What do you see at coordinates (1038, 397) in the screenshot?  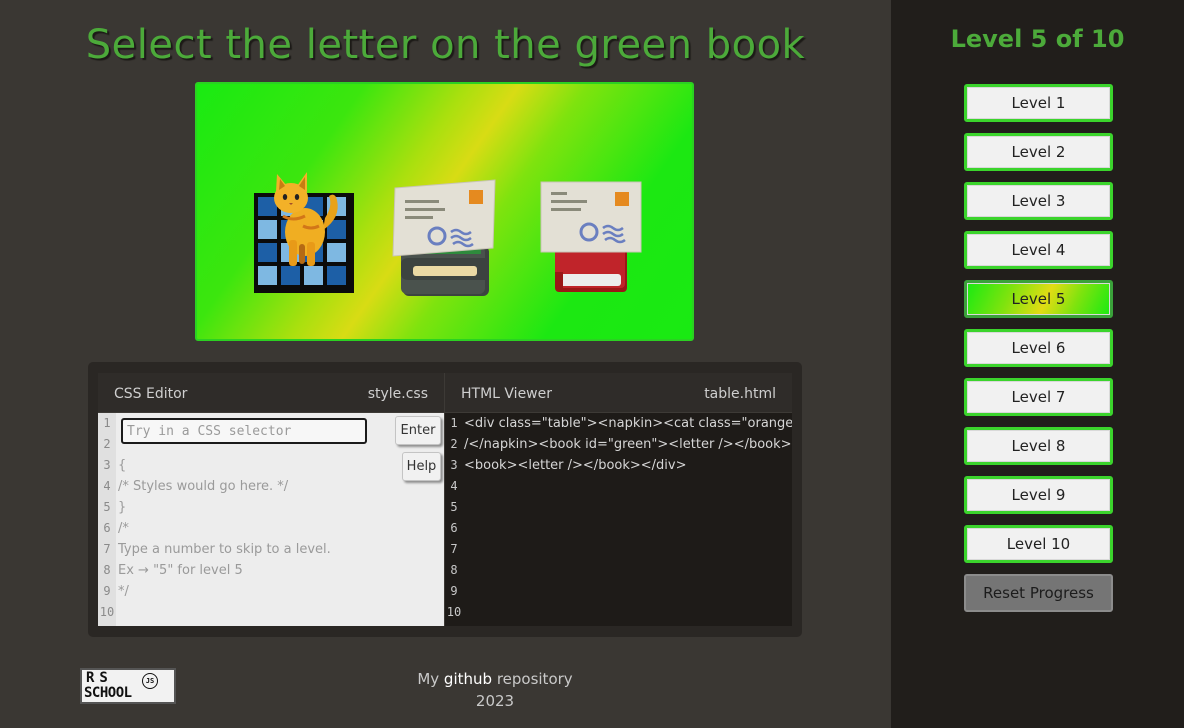 I see `level-button-7: Level 7` at bounding box center [1038, 397].